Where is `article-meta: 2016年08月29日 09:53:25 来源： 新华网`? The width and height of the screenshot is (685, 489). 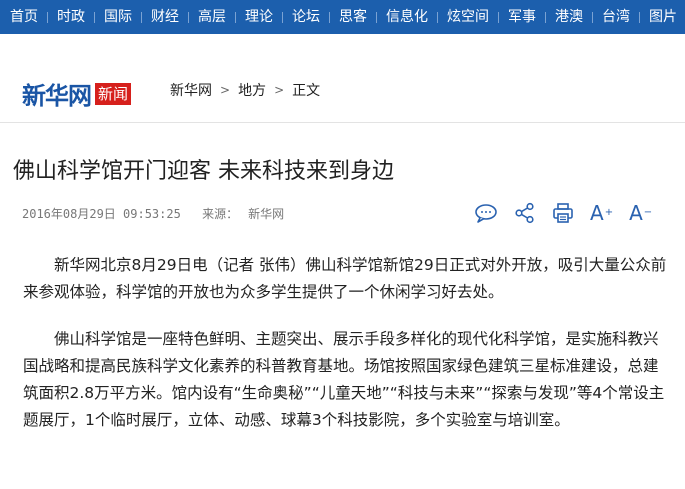
article-meta: 2016年08月29日 09:53:25 来源： 新华网 is located at coordinates (153, 213).